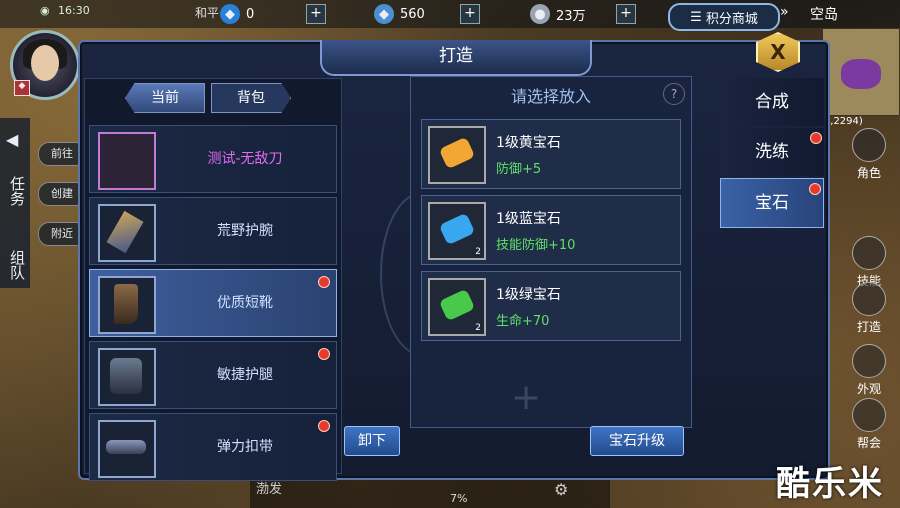 This screenshot has height=508, width=900. What do you see at coordinates (869, 253) in the screenshot?
I see `skill-icon` at bounding box center [869, 253].